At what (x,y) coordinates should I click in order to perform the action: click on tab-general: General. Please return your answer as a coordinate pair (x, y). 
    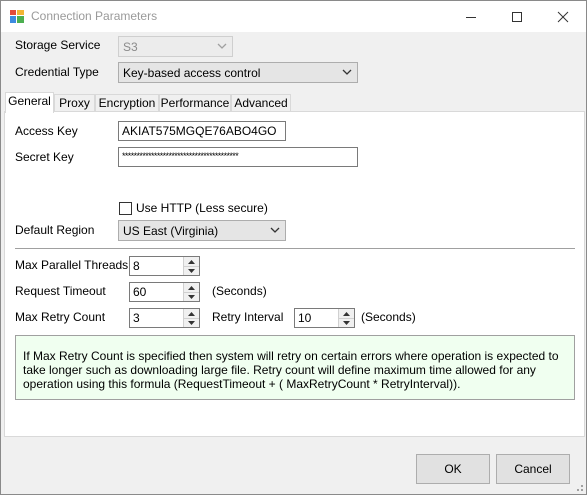
    Looking at the image, I should click on (29, 102).